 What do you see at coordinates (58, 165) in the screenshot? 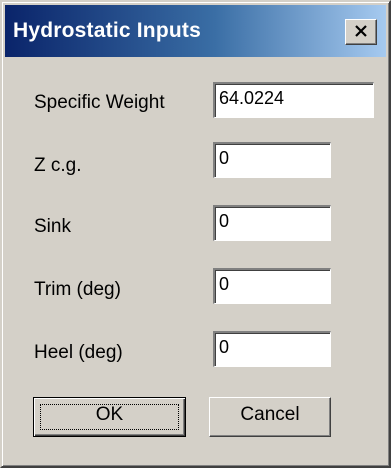
I see `zcg-label: Z c.g.` at bounding box center [58, 165].